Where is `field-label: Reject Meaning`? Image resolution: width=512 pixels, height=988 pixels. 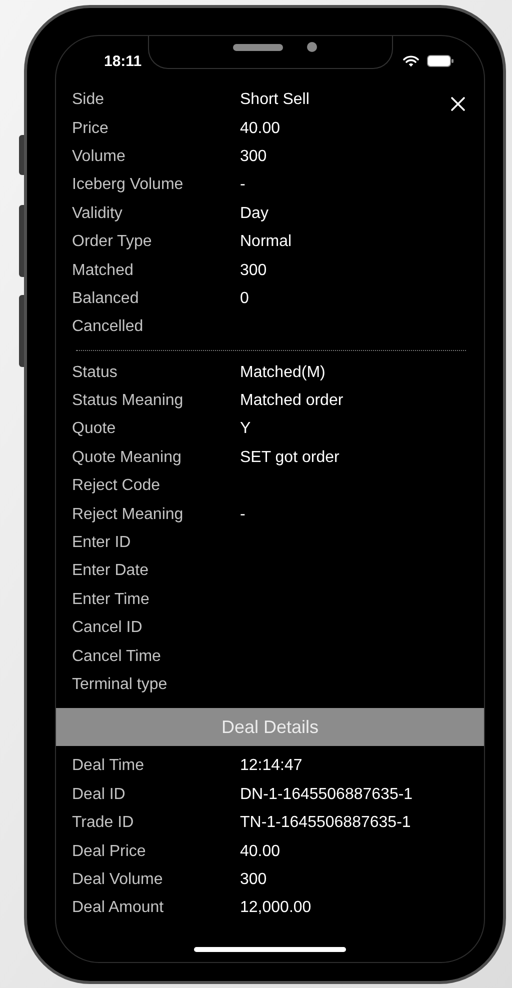 field-label: Reject Meaning is located at coordinates (128, 515).